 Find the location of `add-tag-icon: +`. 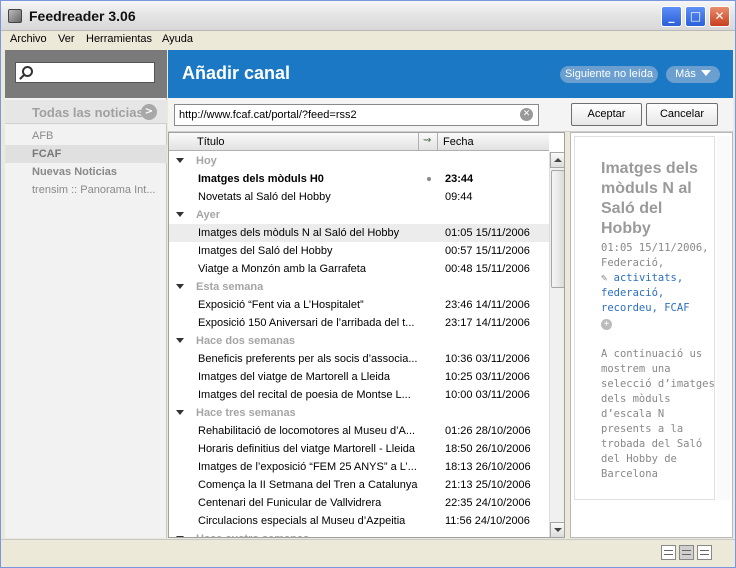

add-tag-icon: + is located at coordinates (606, 324).